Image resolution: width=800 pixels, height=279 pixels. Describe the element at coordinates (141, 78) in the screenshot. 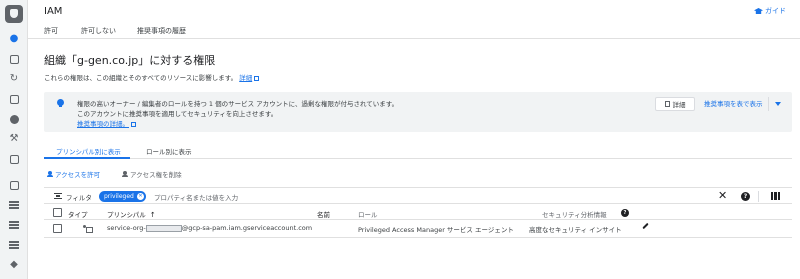

I see `description-text: これらの権限は、この組織とそのすべてのリソースに影響します。` at that location.